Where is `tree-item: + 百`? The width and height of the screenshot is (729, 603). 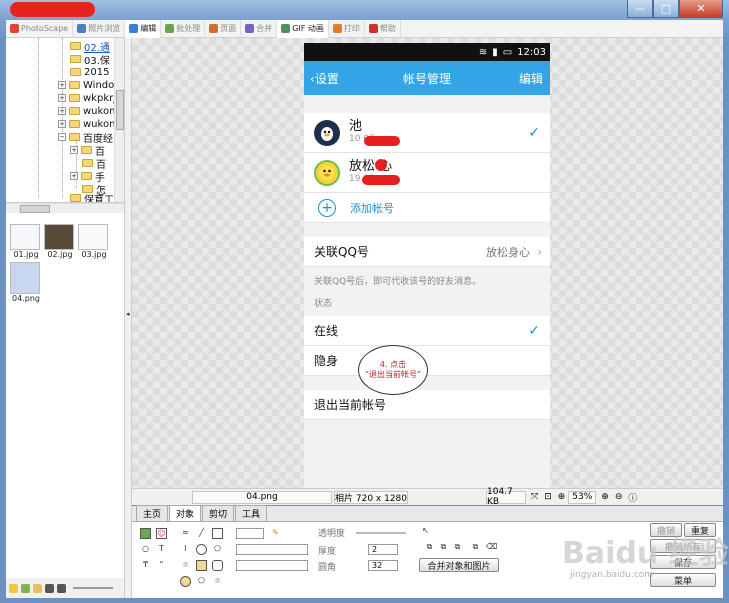
tree-item: + 百 is located at coordinates (87, 151).